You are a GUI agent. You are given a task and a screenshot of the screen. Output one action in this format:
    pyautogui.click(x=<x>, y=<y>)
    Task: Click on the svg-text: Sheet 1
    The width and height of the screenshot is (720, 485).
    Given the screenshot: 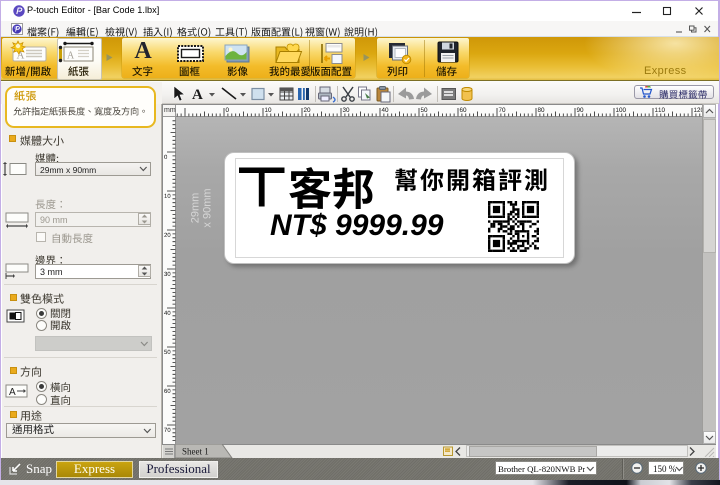 What is the action you would take?
    pyautogui.click(x=195, y=452)
    